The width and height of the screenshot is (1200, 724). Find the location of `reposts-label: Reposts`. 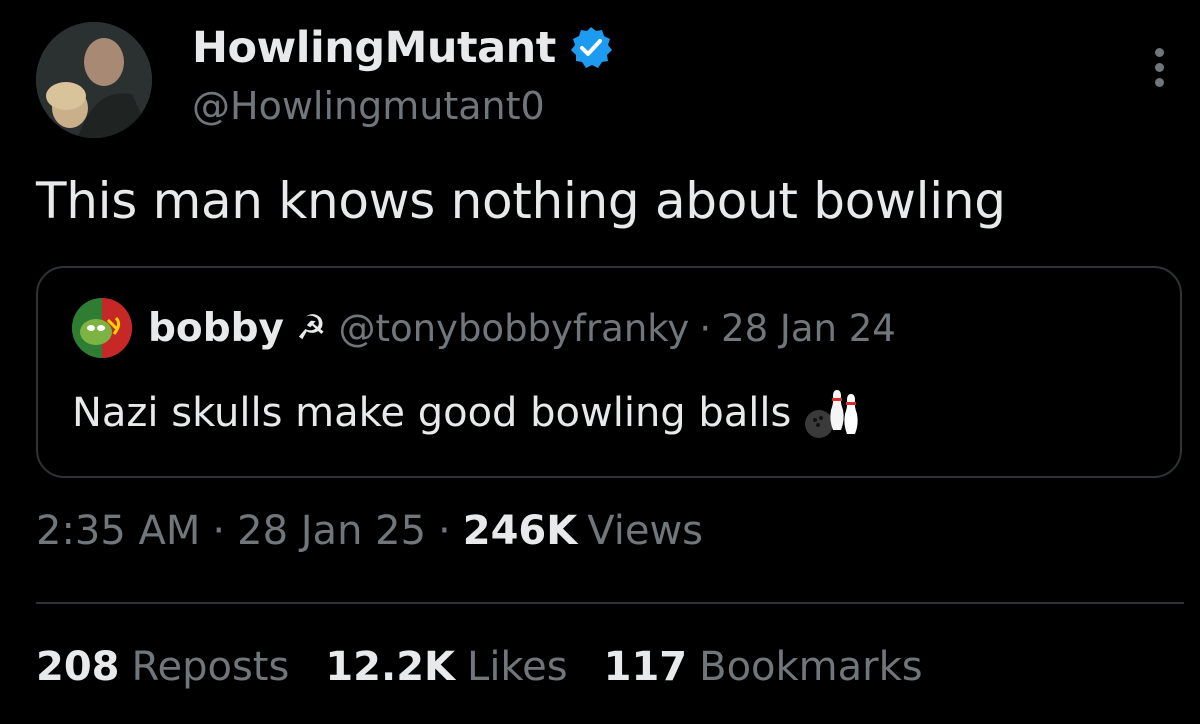

reposts-label: Reposts is located at coordinates (210, 667).